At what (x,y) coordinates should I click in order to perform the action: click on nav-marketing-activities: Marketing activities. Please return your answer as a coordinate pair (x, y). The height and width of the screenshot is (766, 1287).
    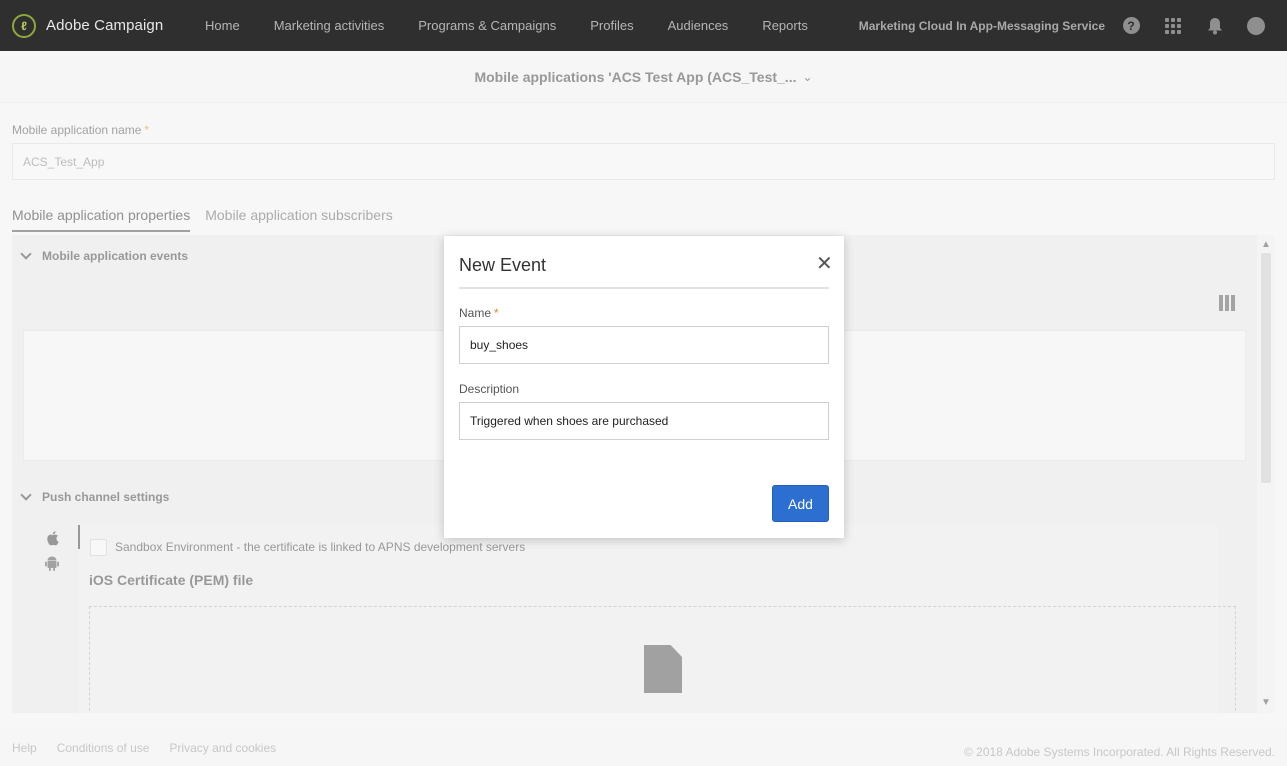
    Looking at the image, I should click on (329, 25).